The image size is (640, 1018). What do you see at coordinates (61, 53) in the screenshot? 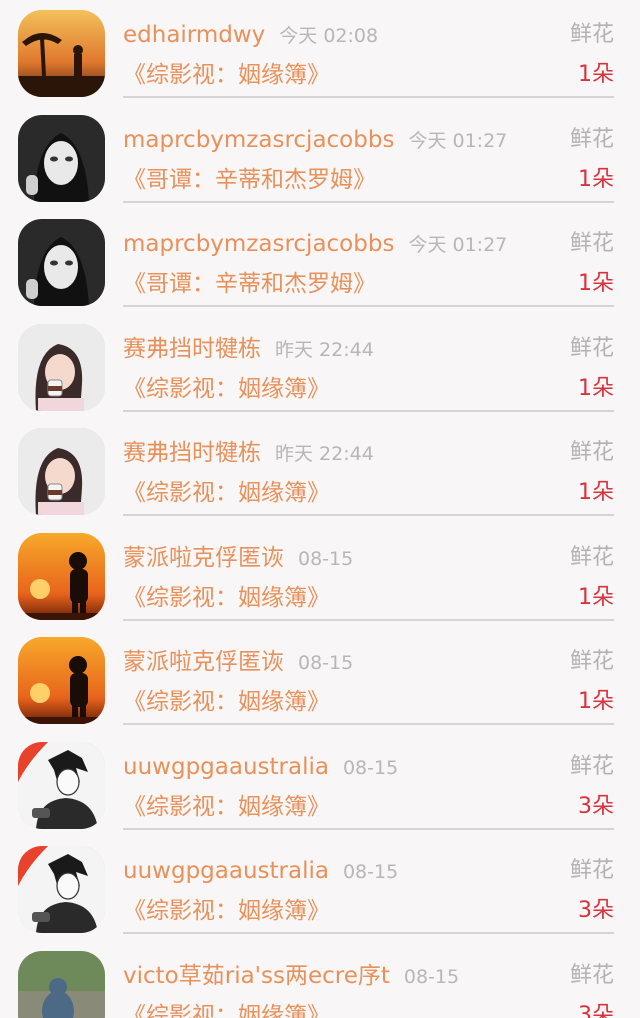
I see `avatar-sunset-silhouette-icon` at bounding box center [61, 53].